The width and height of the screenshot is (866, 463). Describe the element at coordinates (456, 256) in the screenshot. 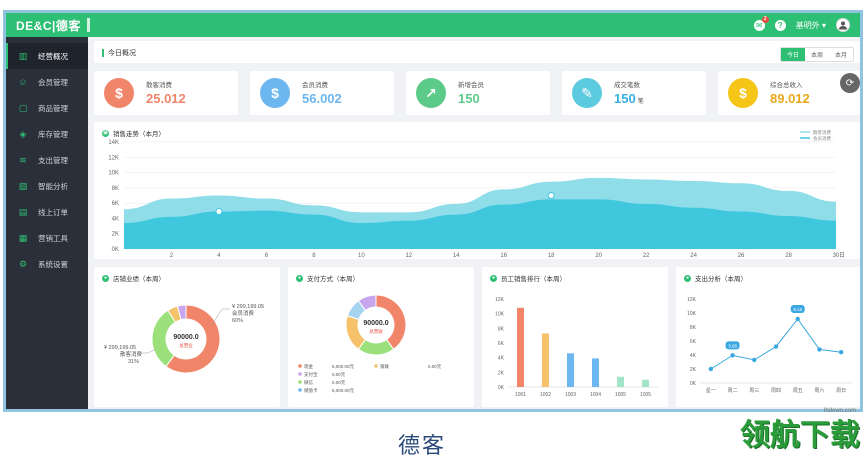

I see `x-tick-label: 14` at that location.